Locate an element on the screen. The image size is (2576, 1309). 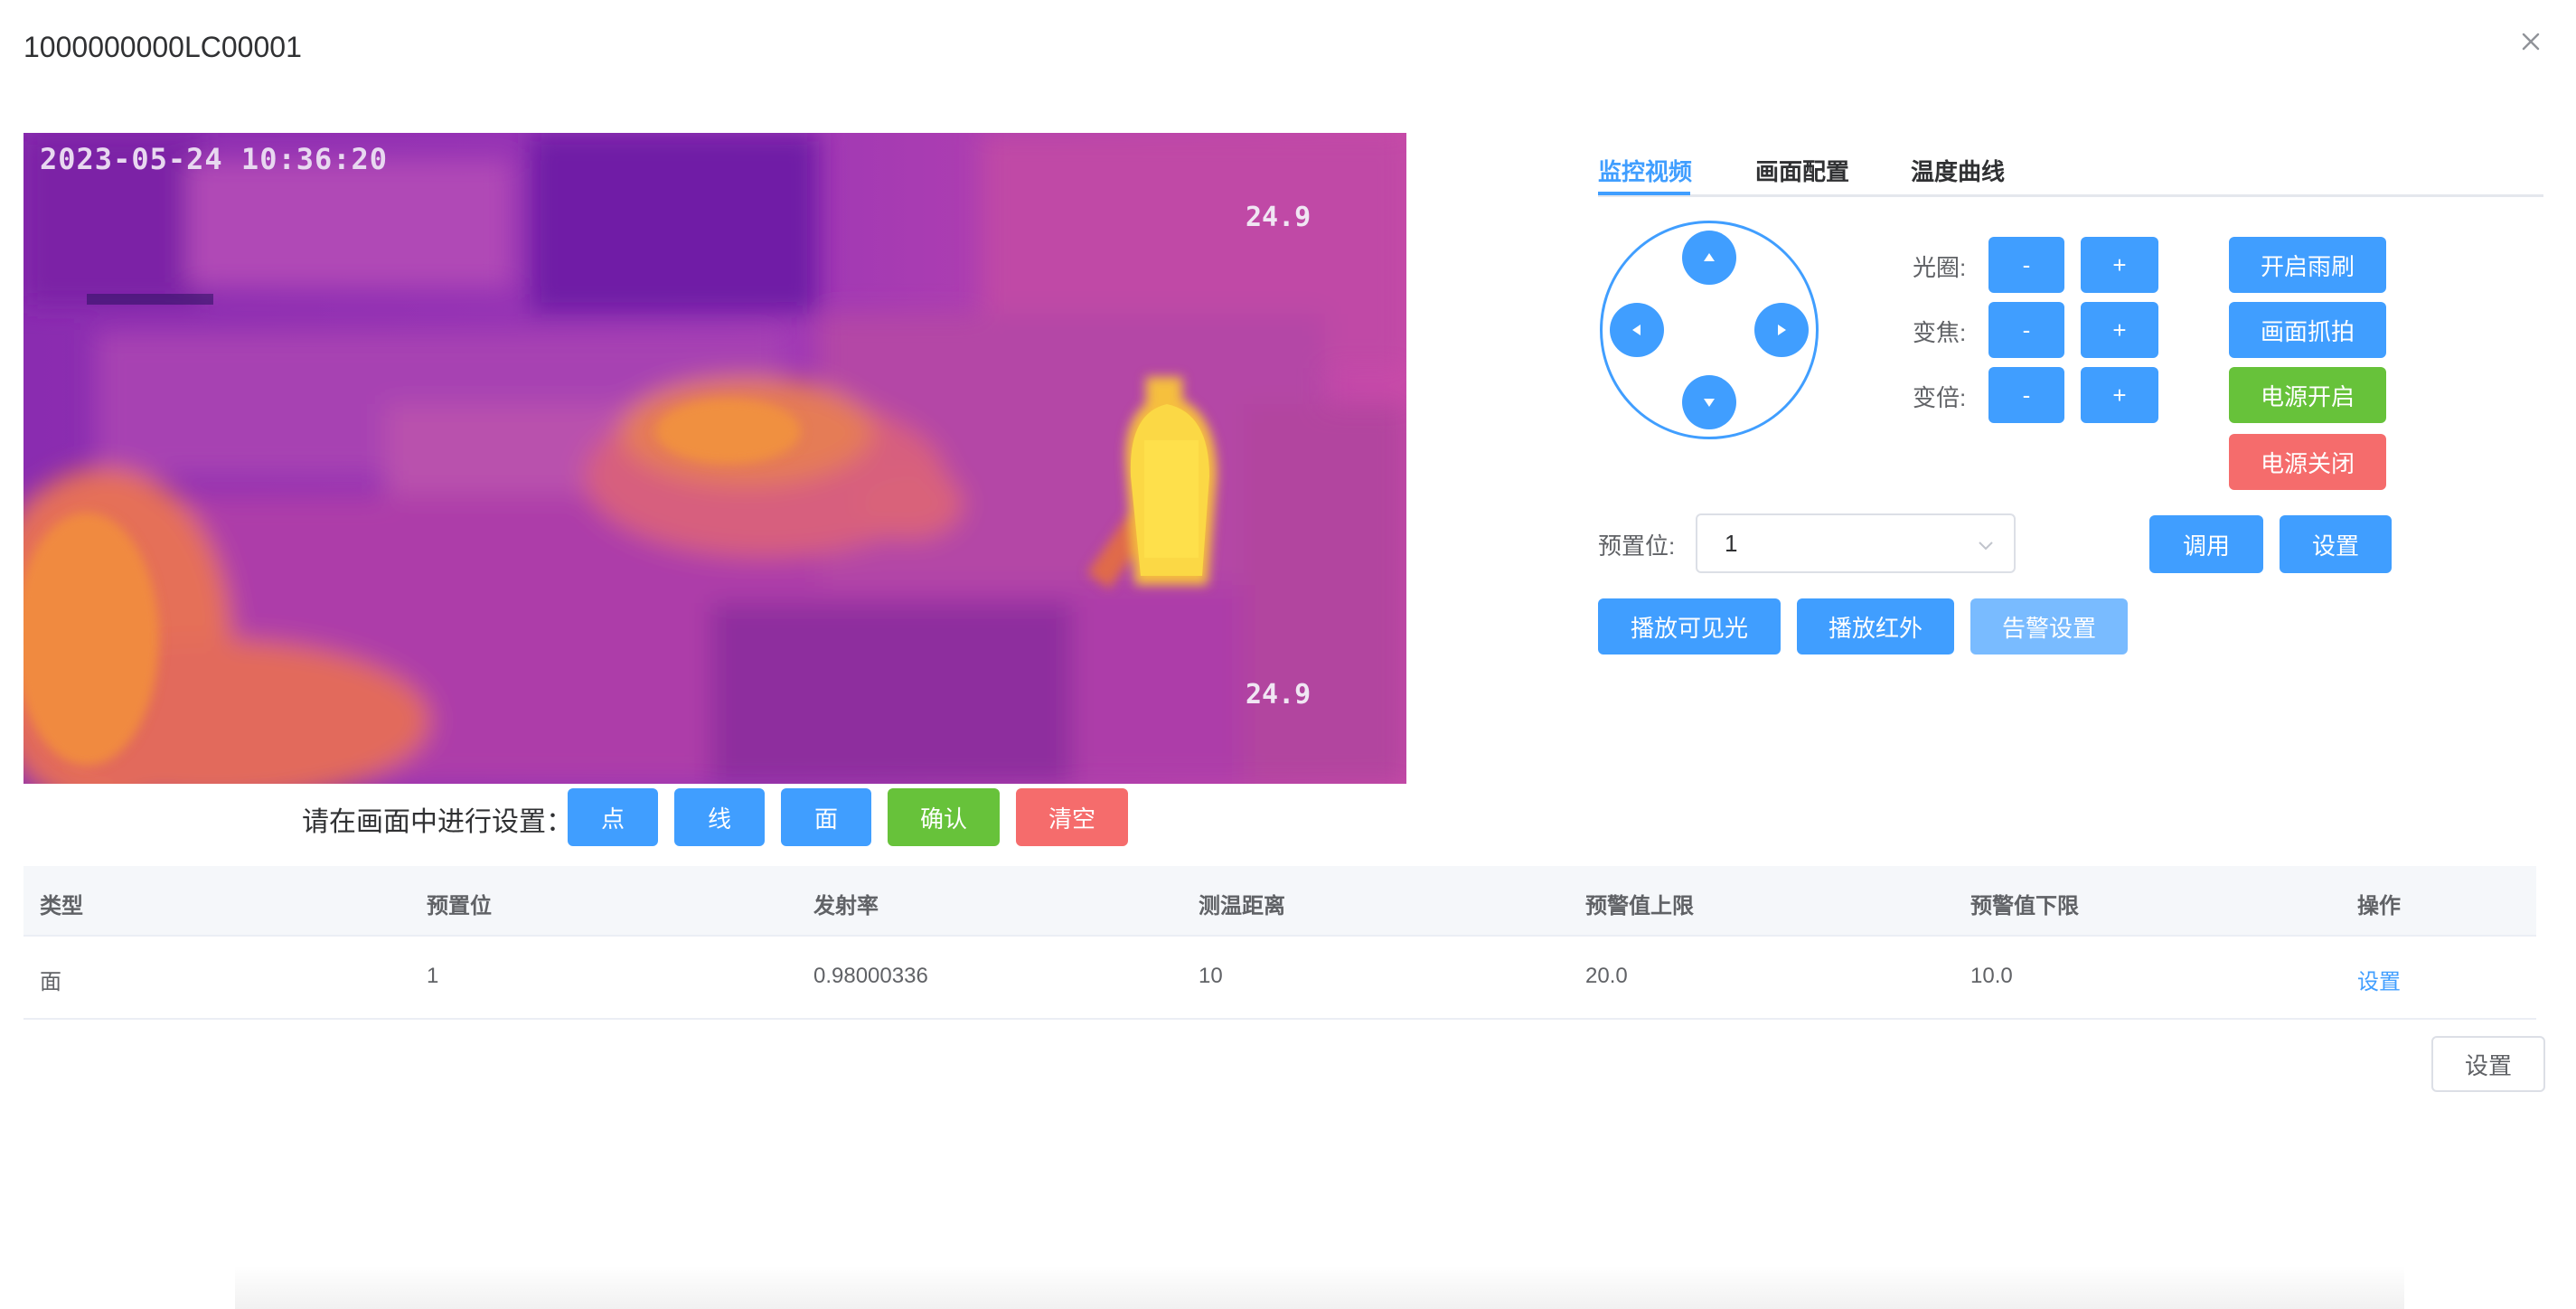
preset-set-button: 设置 is located at coordinates (2336, 544).